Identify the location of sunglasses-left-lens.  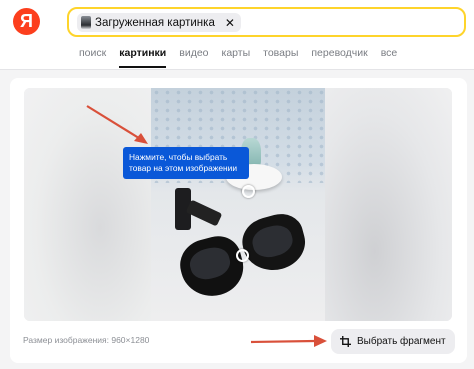
(212, 267).